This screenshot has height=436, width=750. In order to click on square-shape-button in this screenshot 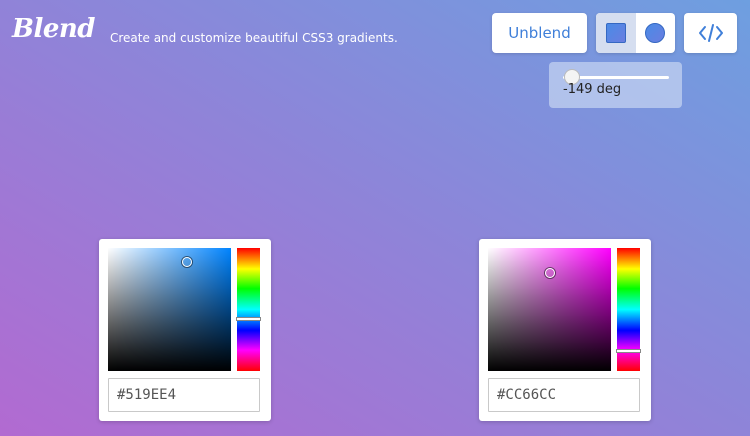, I will do `click(616, 33)`.